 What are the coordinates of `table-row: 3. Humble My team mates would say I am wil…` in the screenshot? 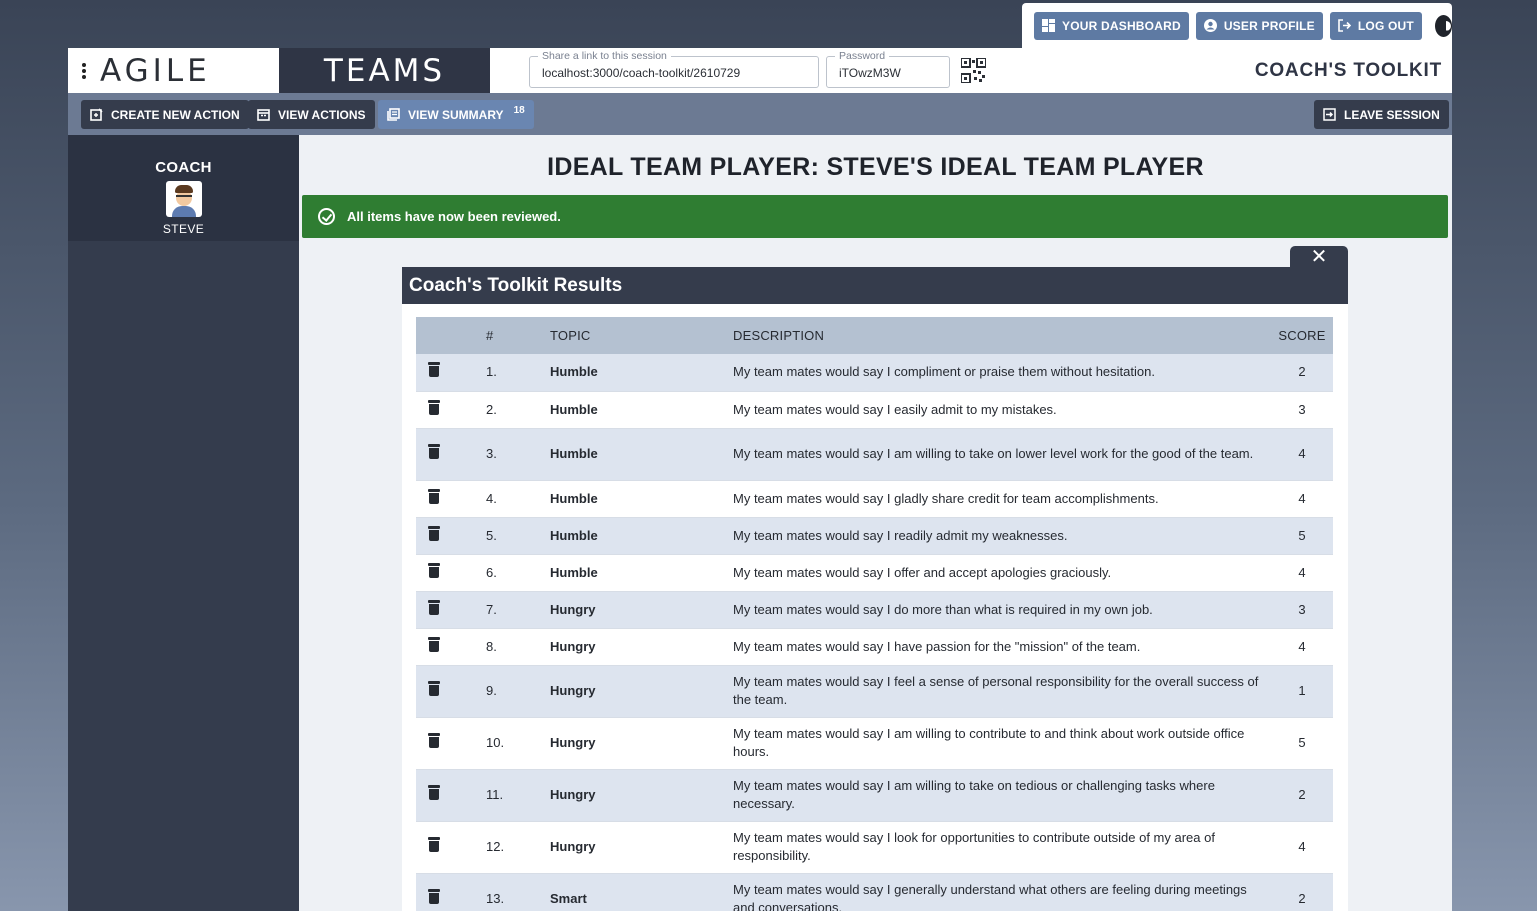 It's located at (874, 454).